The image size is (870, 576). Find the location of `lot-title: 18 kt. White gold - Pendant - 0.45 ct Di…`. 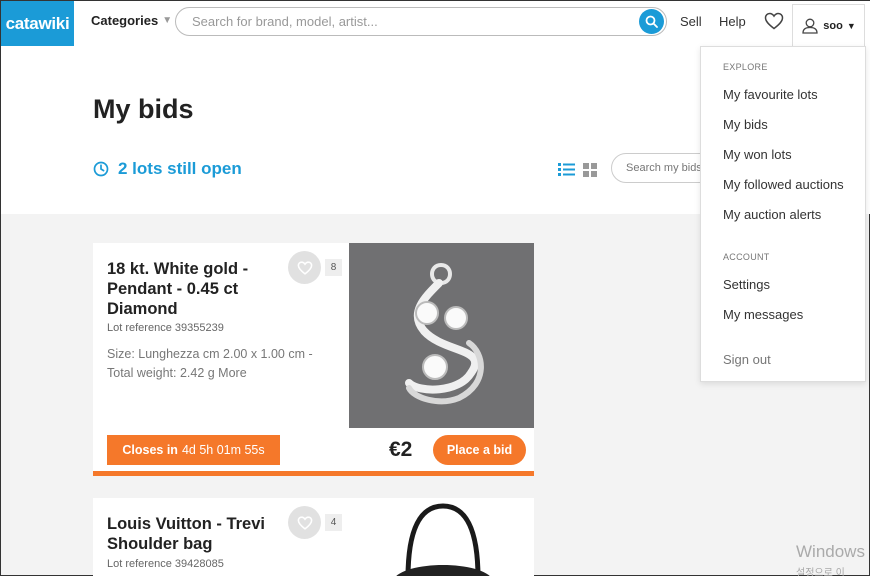

lot-title: 18 kt. White gold - Pendant - 0.45 ct Di… is located at coordinates (194, 289).